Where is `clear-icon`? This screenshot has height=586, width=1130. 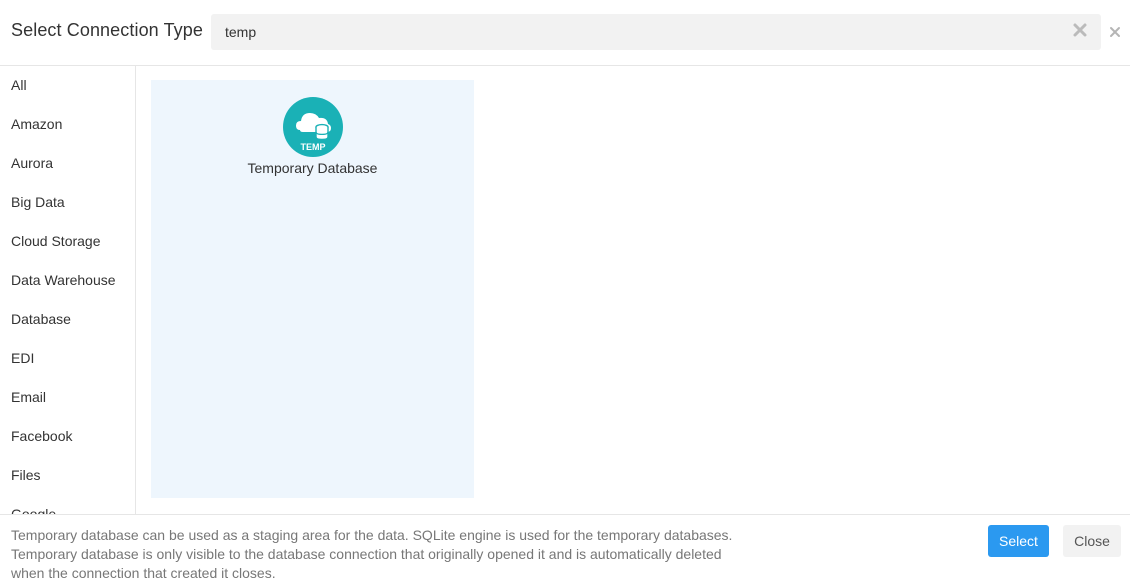
clear-icon is located at coordinates (1080, 30).